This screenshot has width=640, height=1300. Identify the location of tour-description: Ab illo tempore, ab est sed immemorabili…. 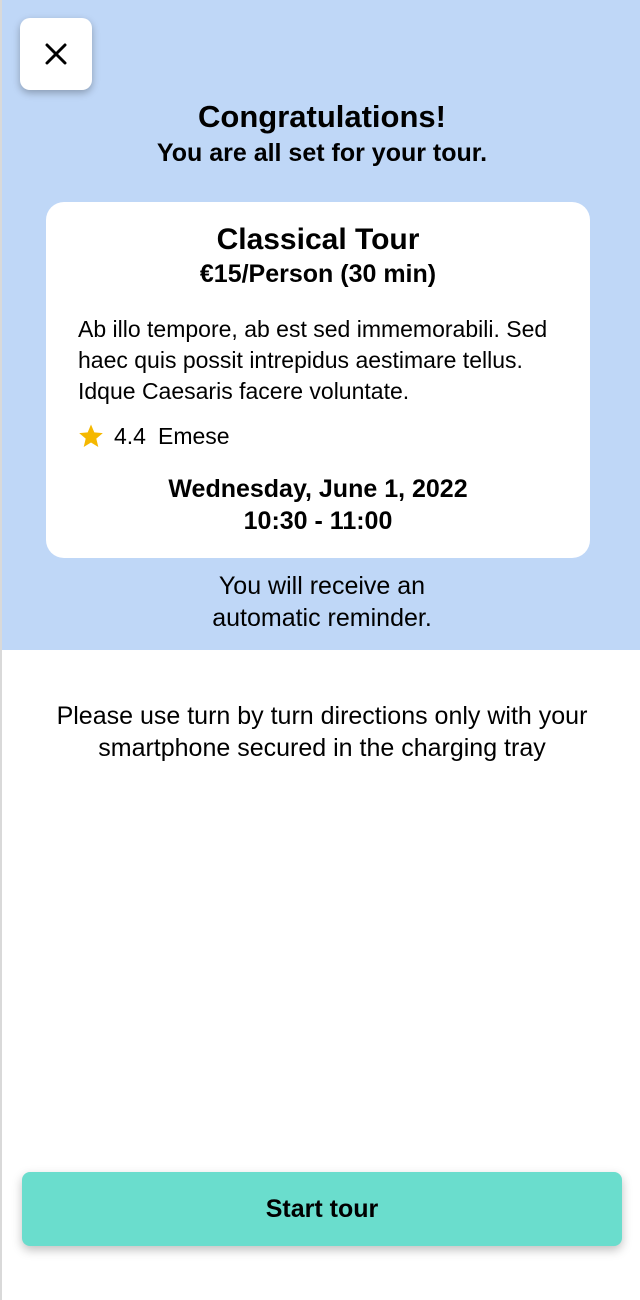
(313, 360).